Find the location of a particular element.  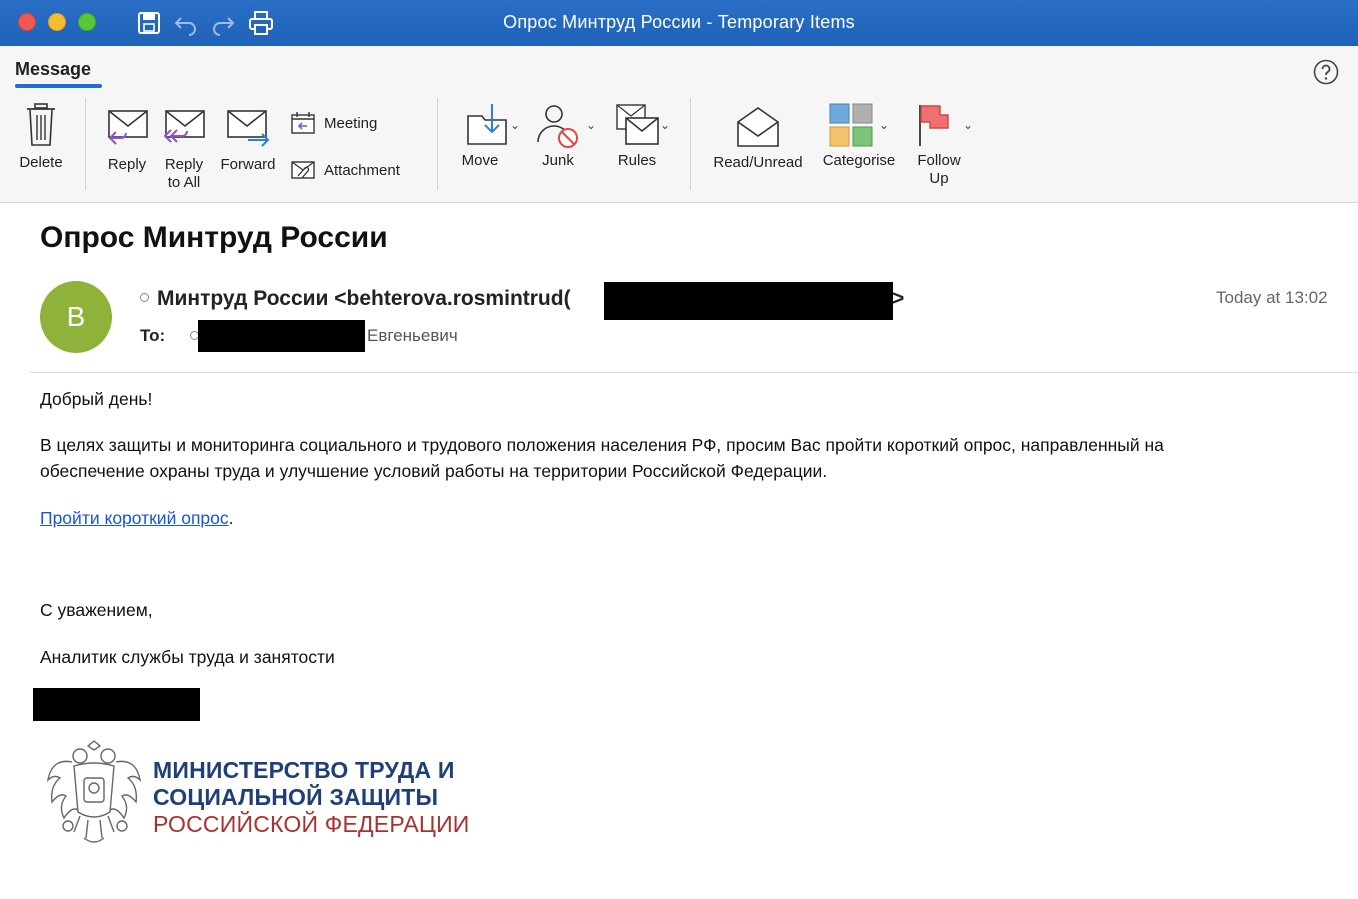

meeting-label: Meeting is located at coordinates (351, 123).